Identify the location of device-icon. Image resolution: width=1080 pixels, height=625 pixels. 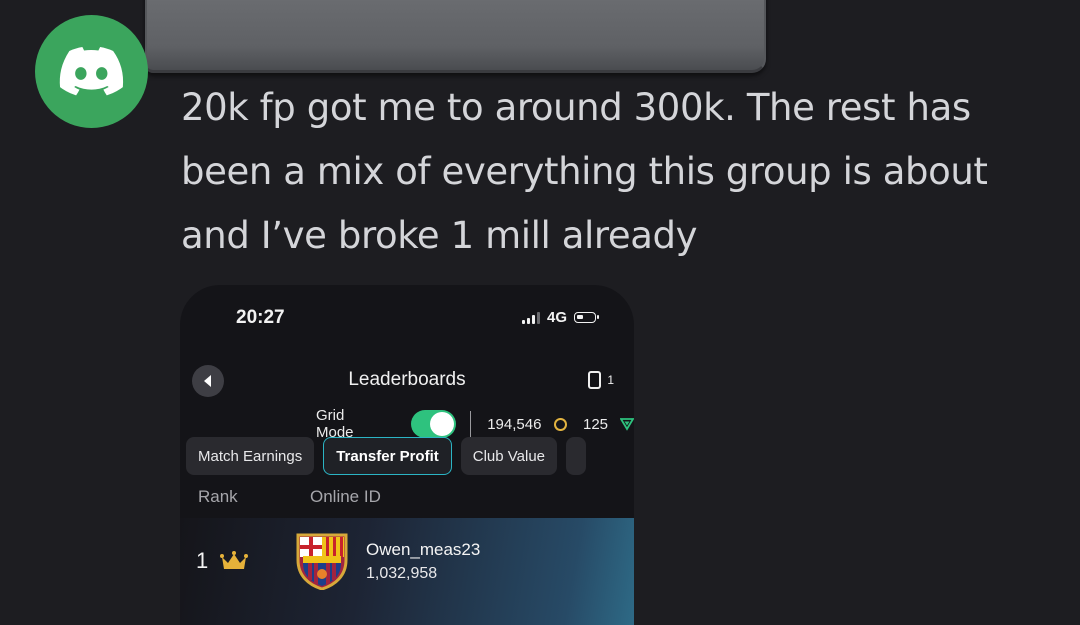
(595, 380).